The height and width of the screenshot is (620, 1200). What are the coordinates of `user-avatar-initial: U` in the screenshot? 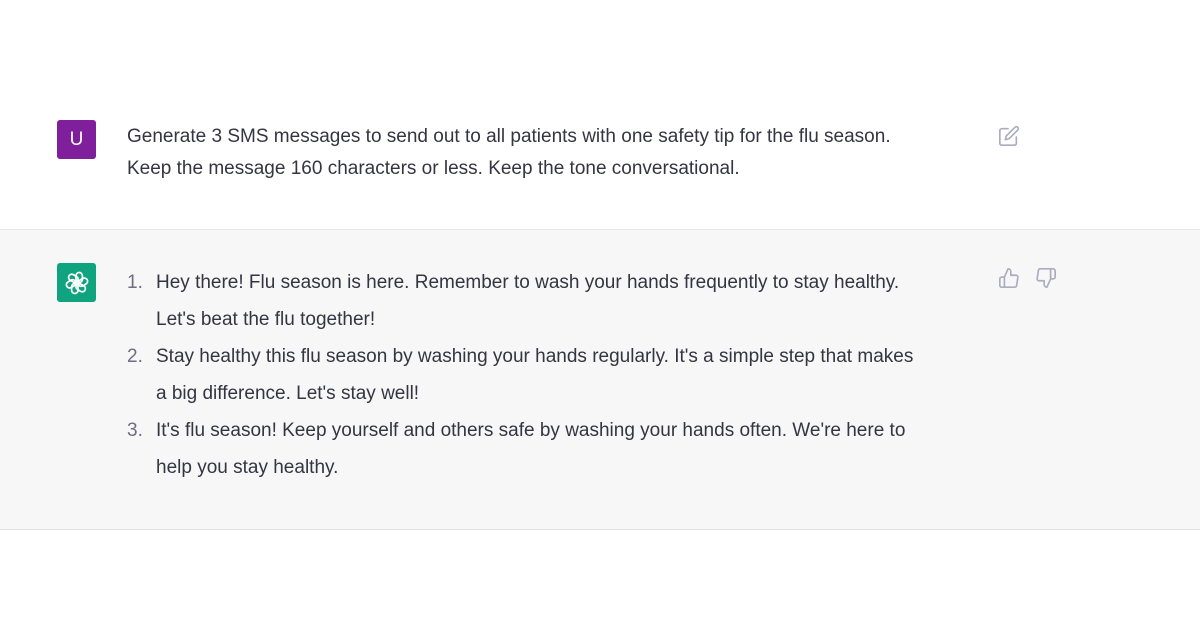 It's located at (76, 139).